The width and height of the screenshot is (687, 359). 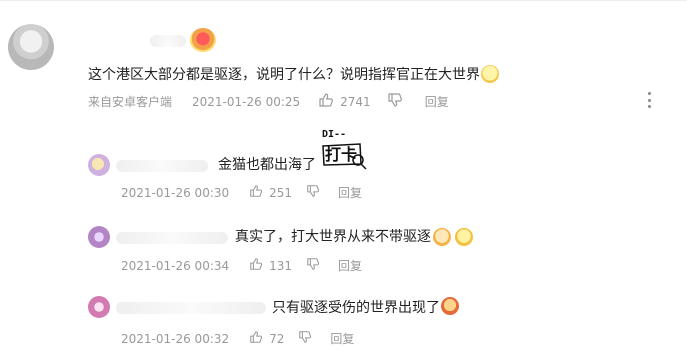 I want to click on main-comment-avatar, so click(x=31, y=47).